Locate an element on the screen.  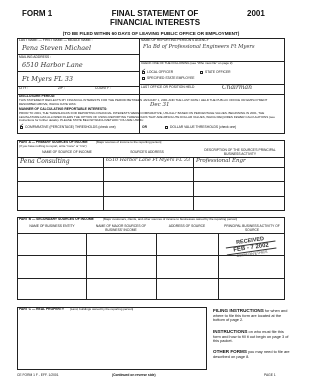
position-label: LAST OFFICE OR POSITION HELD is located at coordinates (168, 87).